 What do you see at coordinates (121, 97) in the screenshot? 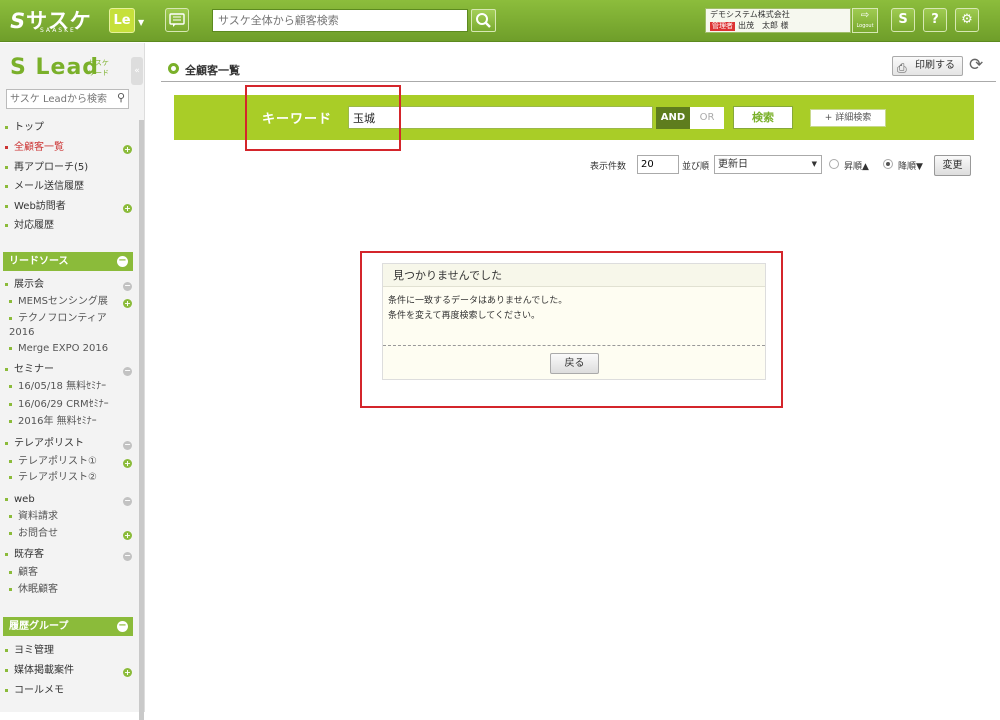
I see `search-icon: ⚲` at bounding box center [121, 97].